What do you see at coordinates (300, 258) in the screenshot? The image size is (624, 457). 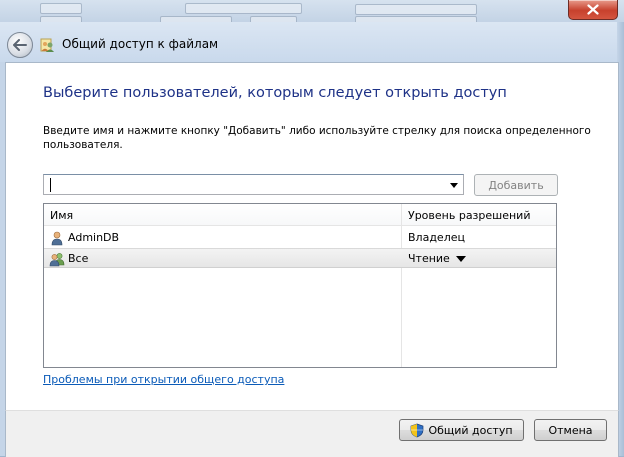 I see `list-item: Все Чтение` at bounding box center [300, 258].